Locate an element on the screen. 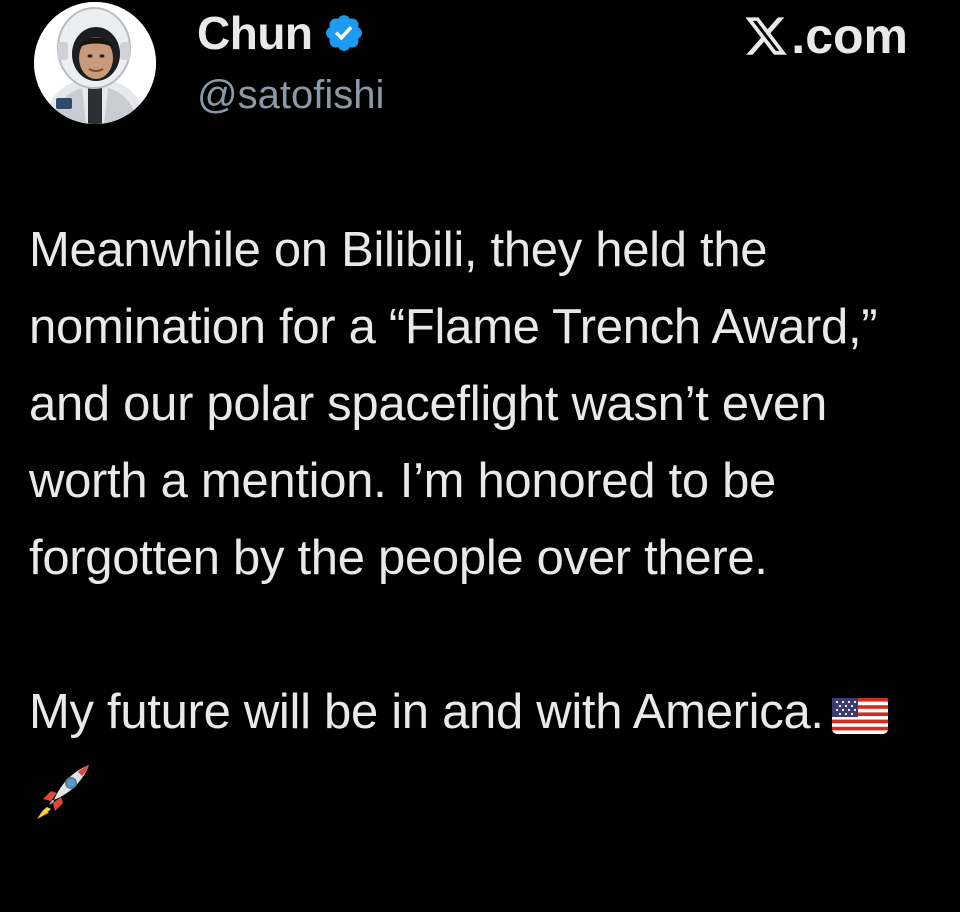  brand-text: .com is located at coordinates (849, 36).